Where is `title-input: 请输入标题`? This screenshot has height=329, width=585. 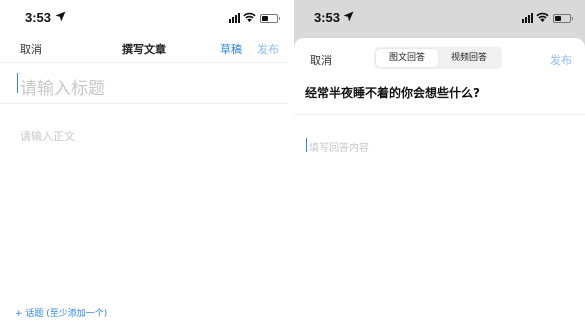
title-input: 请输入标题 is located at coordinates (144, 83).